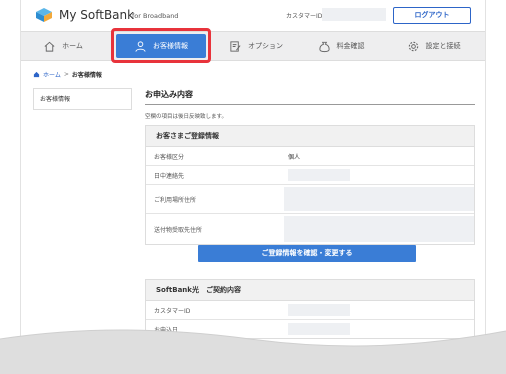 The height and width of the screenshot is (374, 506). I want to click on confirm-change-button: ご登録情報を確認・変更する, so click(307, 253).